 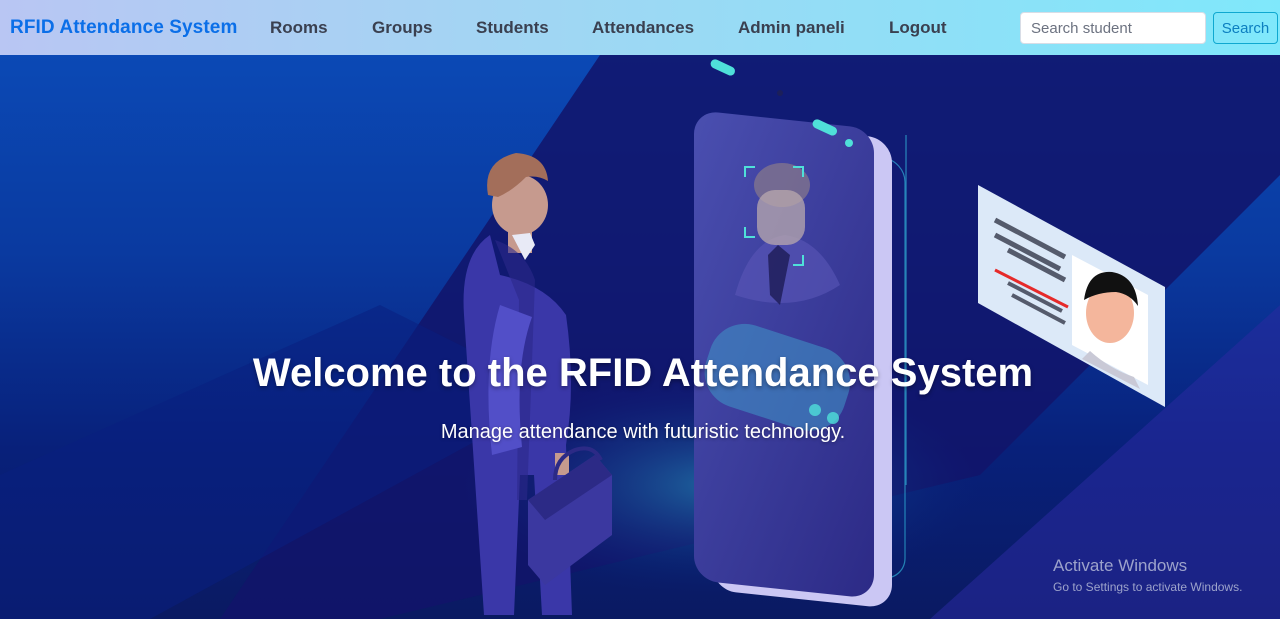 What do you see at coordinates (791, 28) in the screenshot?
I see `nav-link-admin-panel: Admin paneli` at bounding box center [791, 28].